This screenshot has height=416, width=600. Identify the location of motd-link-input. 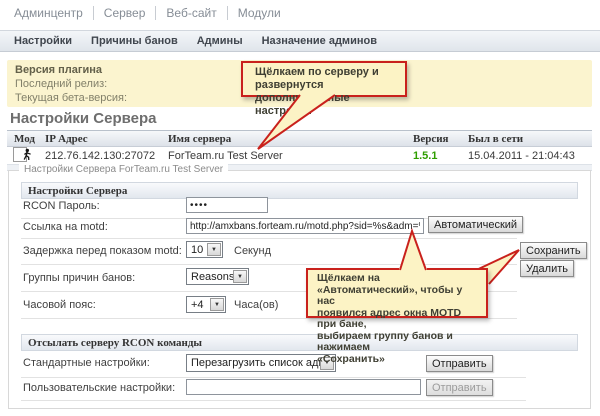
(305, 226).